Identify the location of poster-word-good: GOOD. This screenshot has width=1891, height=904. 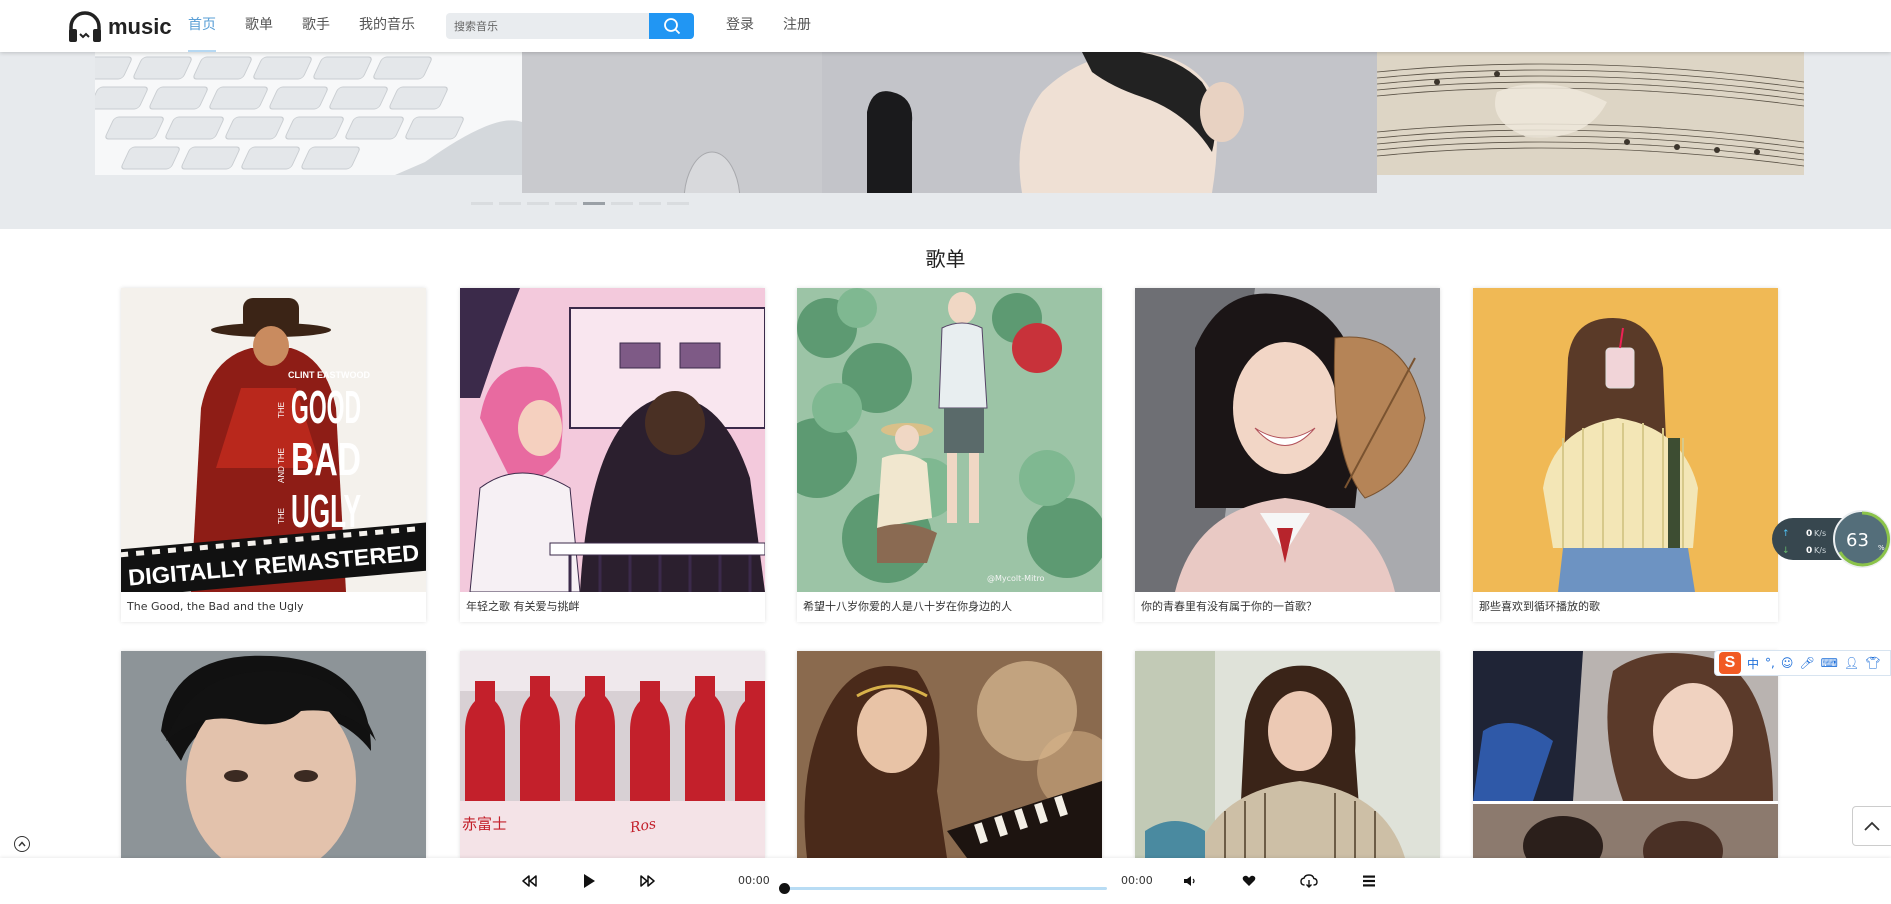
(326, 407).